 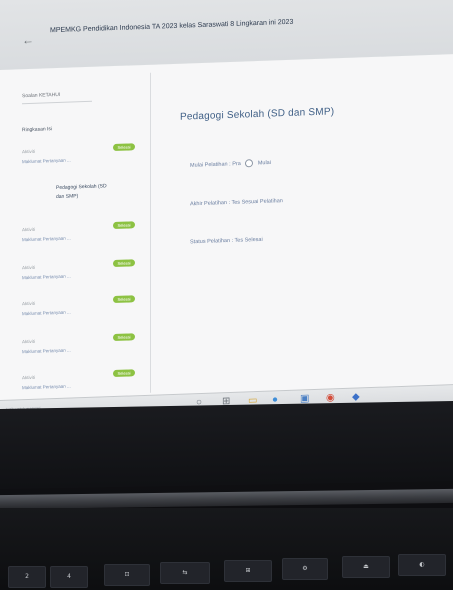 What do you see at coordinates (41, 95) in the screenshot?
I see `sidebar-header: Soalan KETAHUI` at bounding box center [41, 95].